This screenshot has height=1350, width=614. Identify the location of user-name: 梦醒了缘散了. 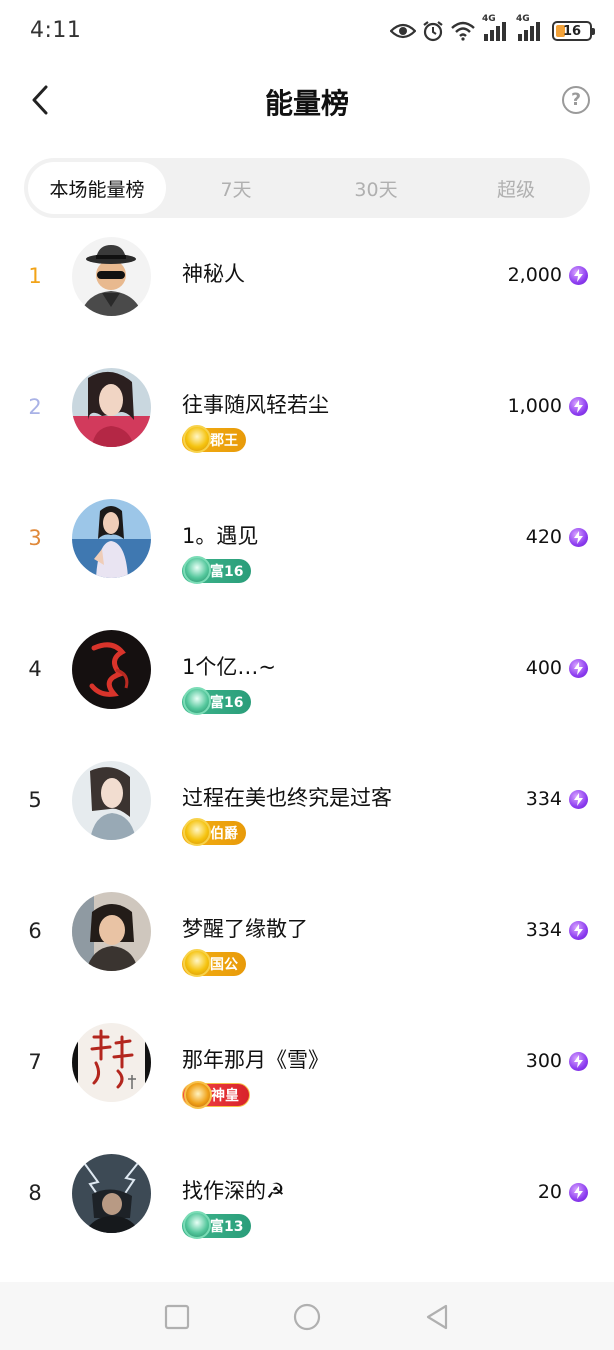
(245, 929).